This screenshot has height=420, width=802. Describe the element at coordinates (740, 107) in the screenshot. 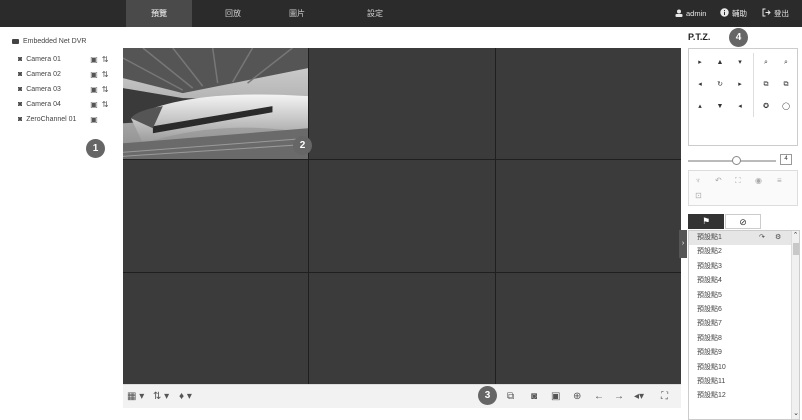

I see `pan-down-right-button: ◂` at that location.